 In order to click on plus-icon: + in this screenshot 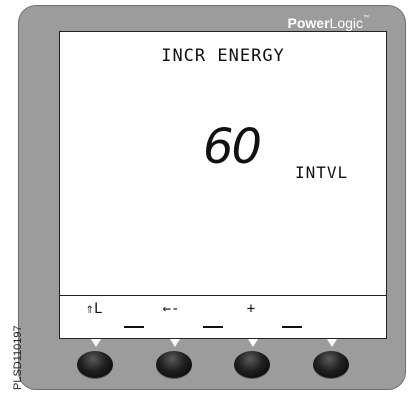, I will do `click(251, 309)`.